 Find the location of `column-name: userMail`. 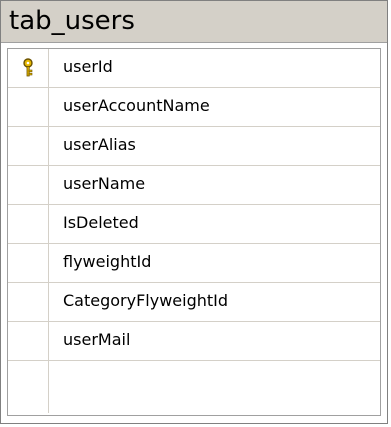

column-name: userMail is located at coordinates (97, 339).